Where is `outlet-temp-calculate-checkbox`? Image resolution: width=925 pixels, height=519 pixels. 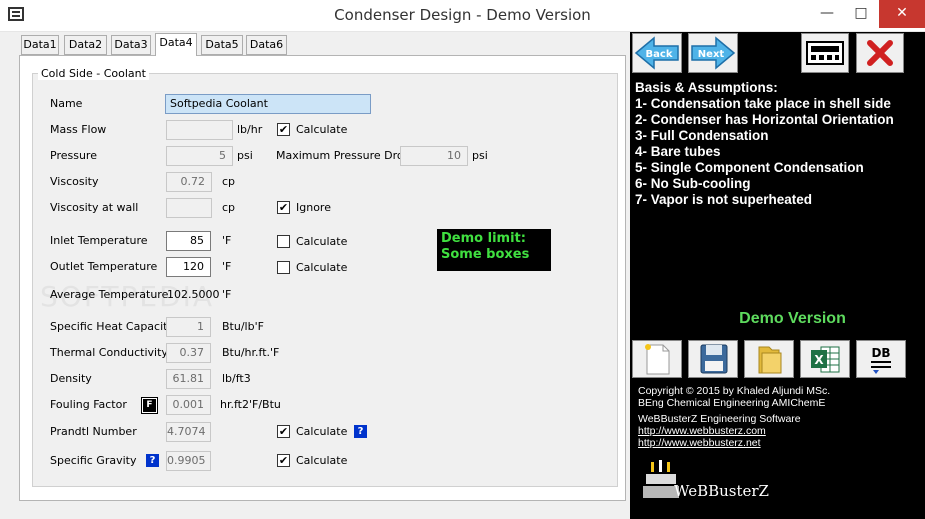
outlet-temp-calculate-checkbox is located at coordinates (283, 267).